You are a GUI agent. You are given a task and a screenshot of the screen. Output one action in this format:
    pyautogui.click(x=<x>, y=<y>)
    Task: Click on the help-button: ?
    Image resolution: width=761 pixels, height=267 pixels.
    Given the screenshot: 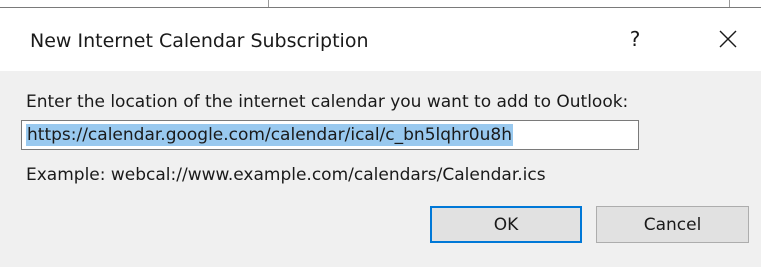 What is the action you would take?
    pyautogui.click(x=635, y=39)
    